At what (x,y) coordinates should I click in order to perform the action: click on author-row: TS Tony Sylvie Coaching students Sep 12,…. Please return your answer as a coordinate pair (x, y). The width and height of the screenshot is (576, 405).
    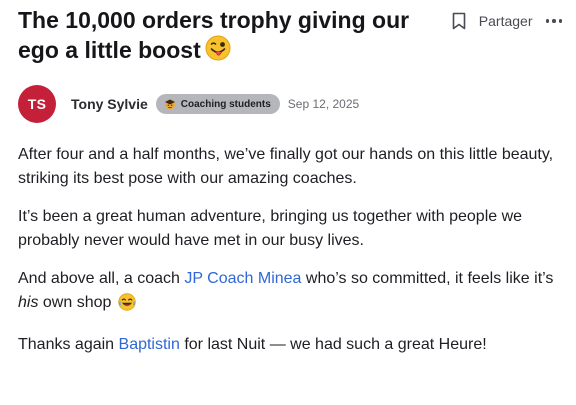
    Looking at the image, I should click on (188, 104).